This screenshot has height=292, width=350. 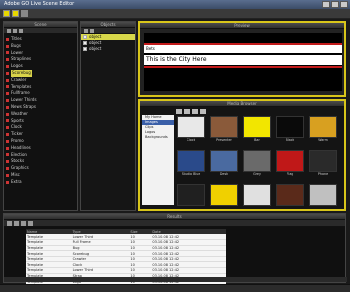 What do you see at coordinates (40, 168) in the screenshot?
I see `tree-item: Graphics` at bounding box center [40, 168].